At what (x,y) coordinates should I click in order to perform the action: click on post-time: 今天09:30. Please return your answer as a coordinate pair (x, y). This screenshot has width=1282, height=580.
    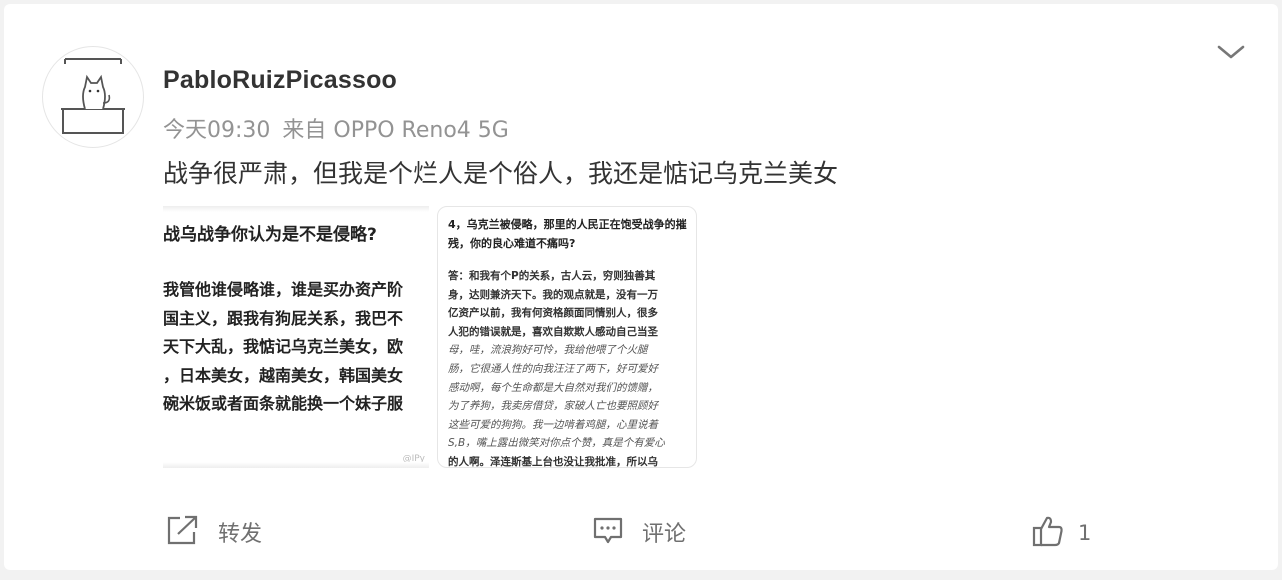
    Looking at the image, I should click on (216, 130).